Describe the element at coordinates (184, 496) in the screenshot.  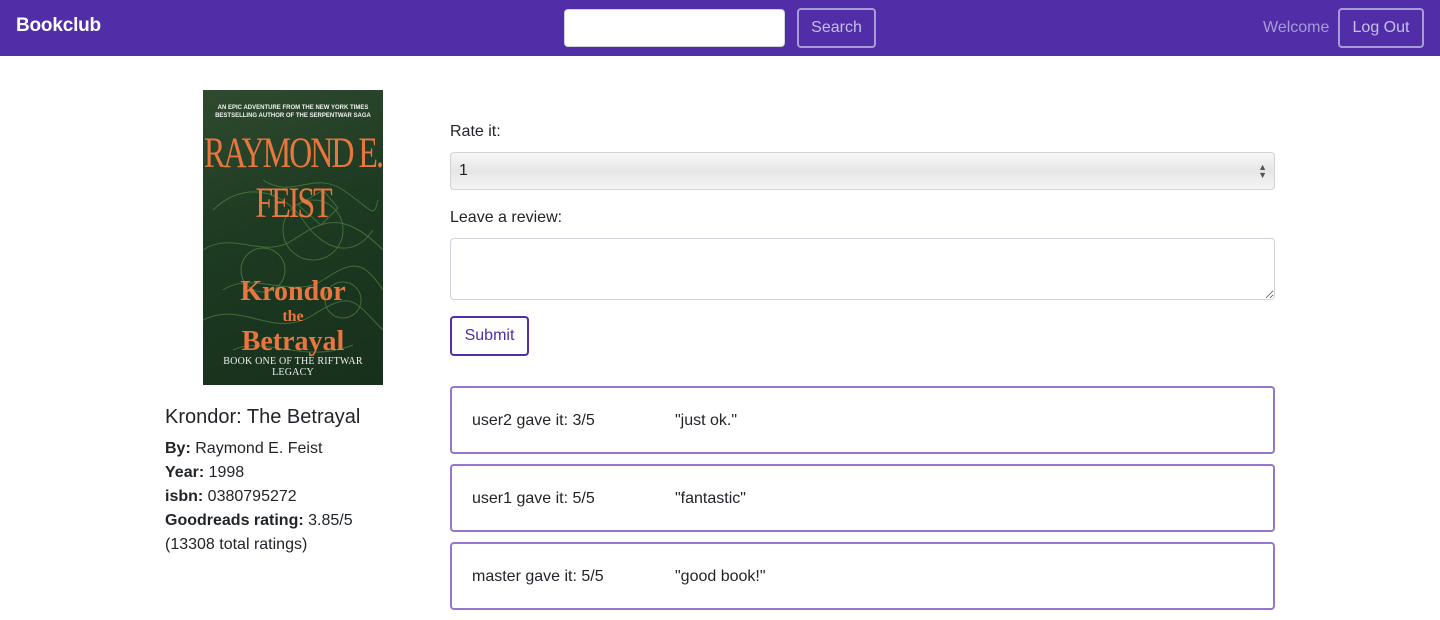
I see `isbn-label: isbn:` at that location.